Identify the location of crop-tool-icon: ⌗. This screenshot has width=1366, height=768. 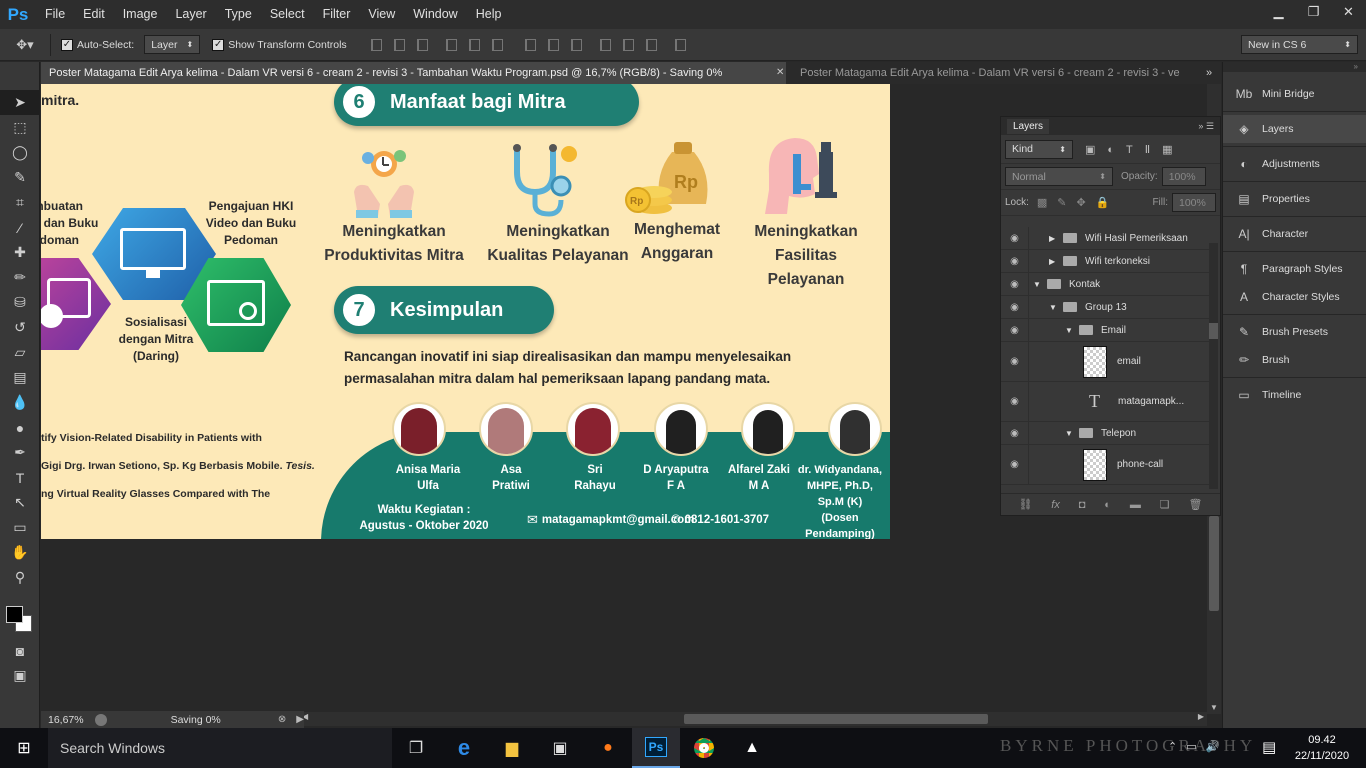
(20, 202).